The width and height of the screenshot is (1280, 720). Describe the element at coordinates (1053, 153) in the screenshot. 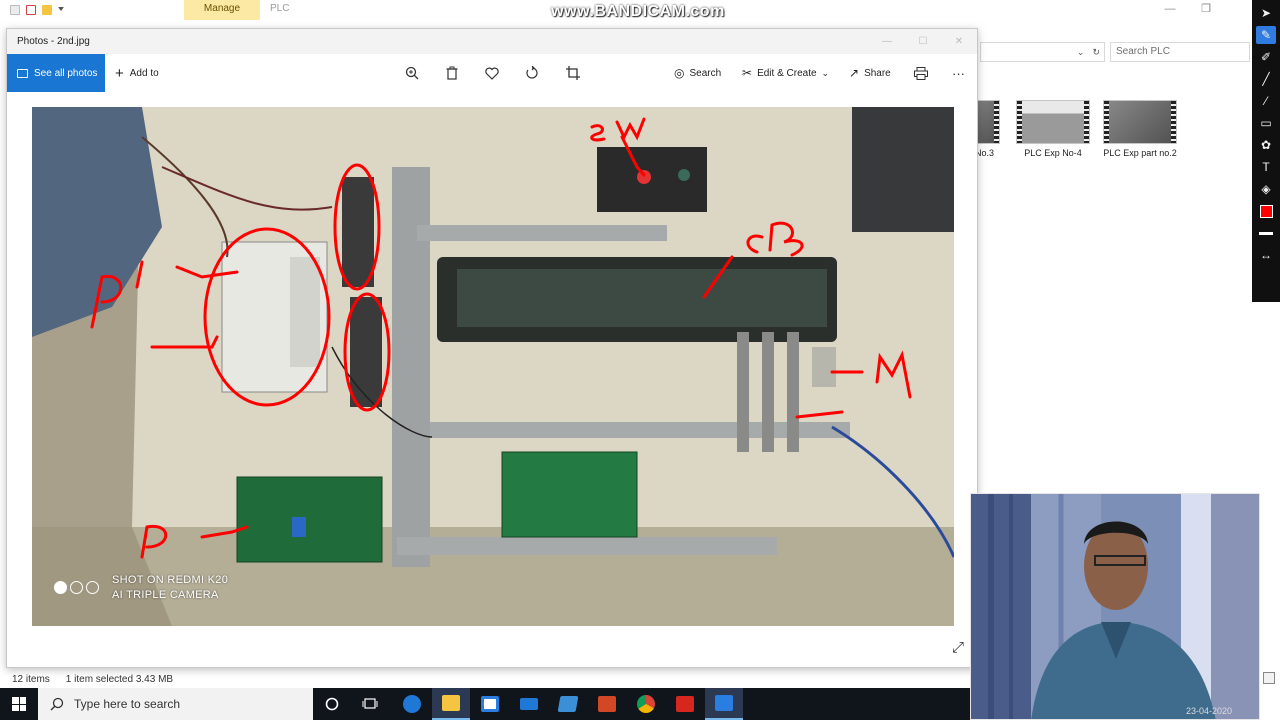

I see `file-label: PLC Exp No-4` at that location.